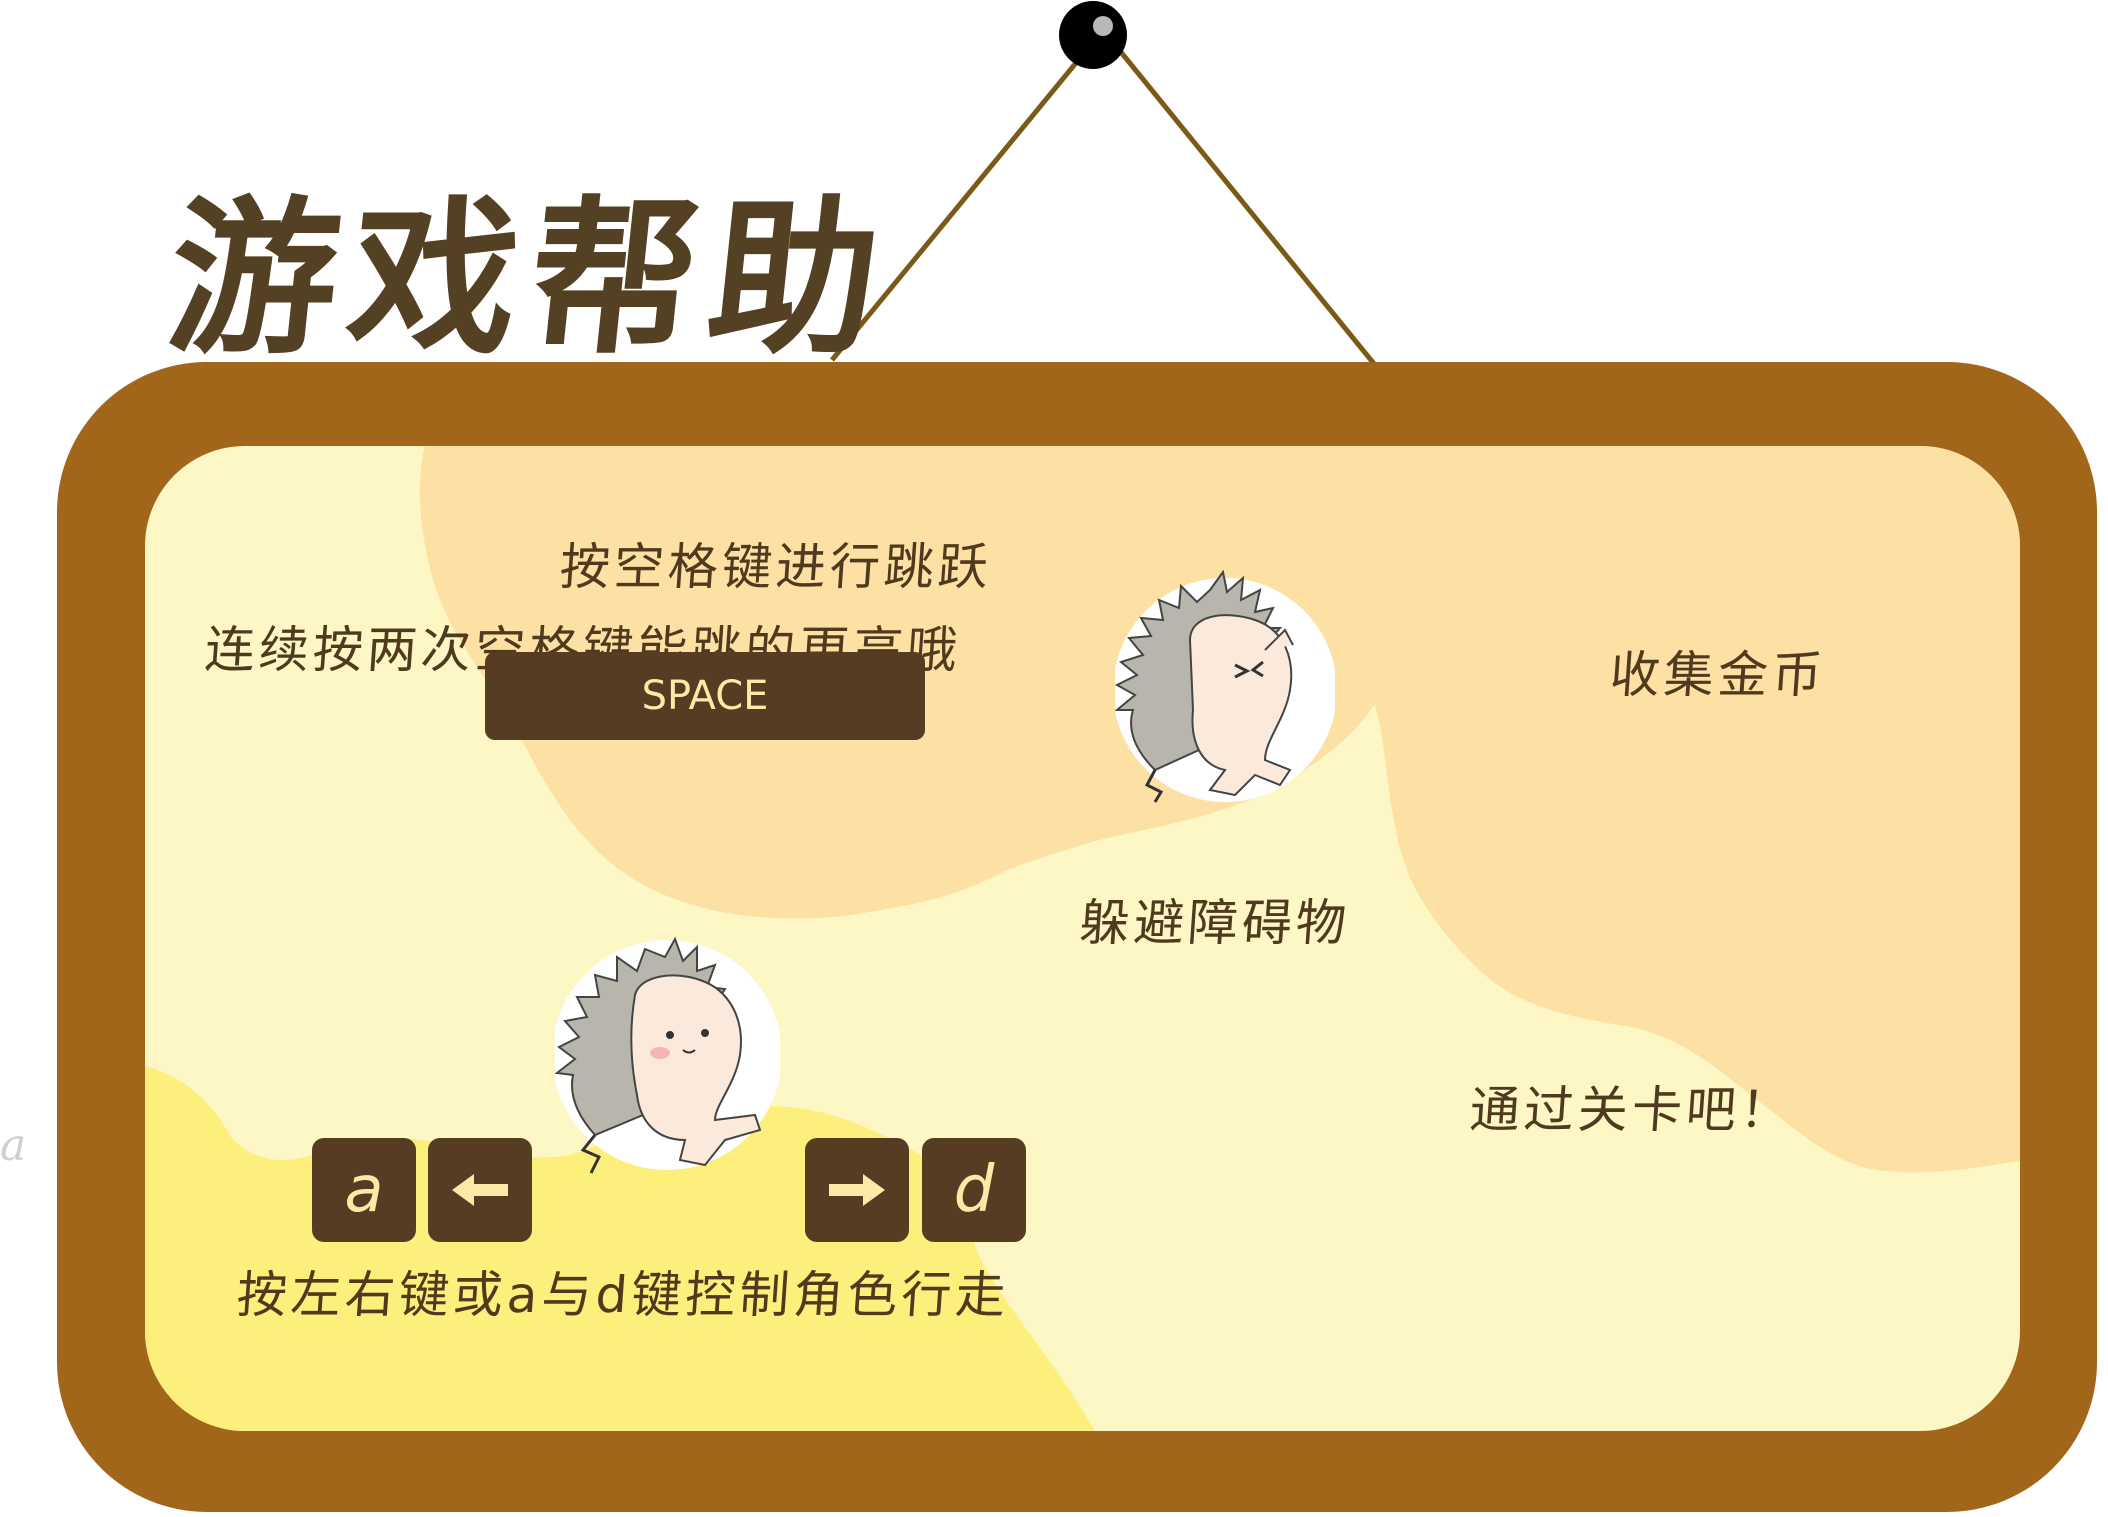 This screenshot has height=1517, width=2108. I want to click on hedgehog-running-character, so click(1225, 686).